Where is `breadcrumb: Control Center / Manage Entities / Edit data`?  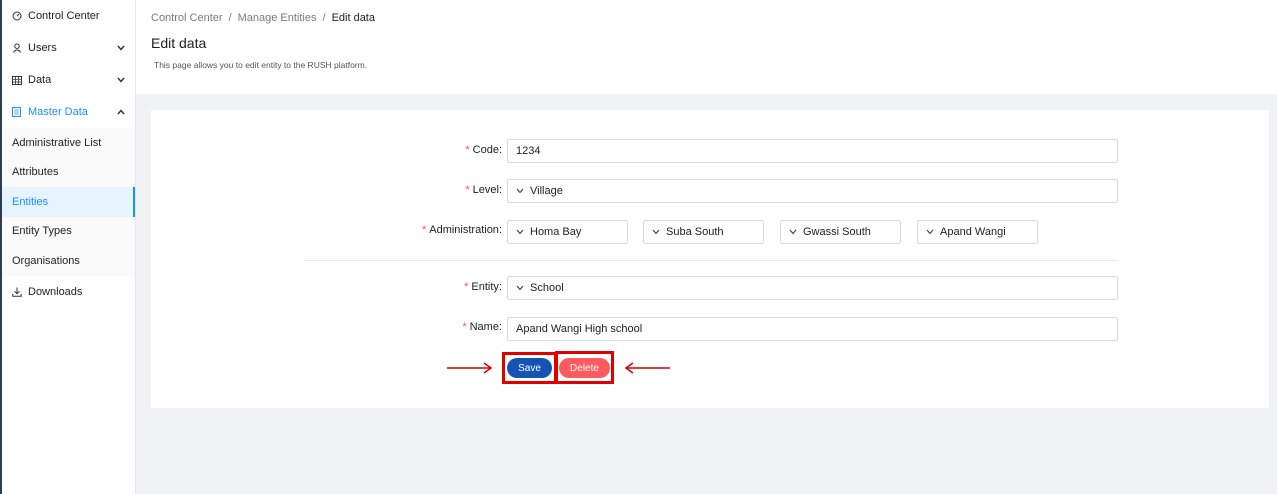
breadcrumb: Control Center / Manage Entities / Edit data is located at coordinates (263, 18).